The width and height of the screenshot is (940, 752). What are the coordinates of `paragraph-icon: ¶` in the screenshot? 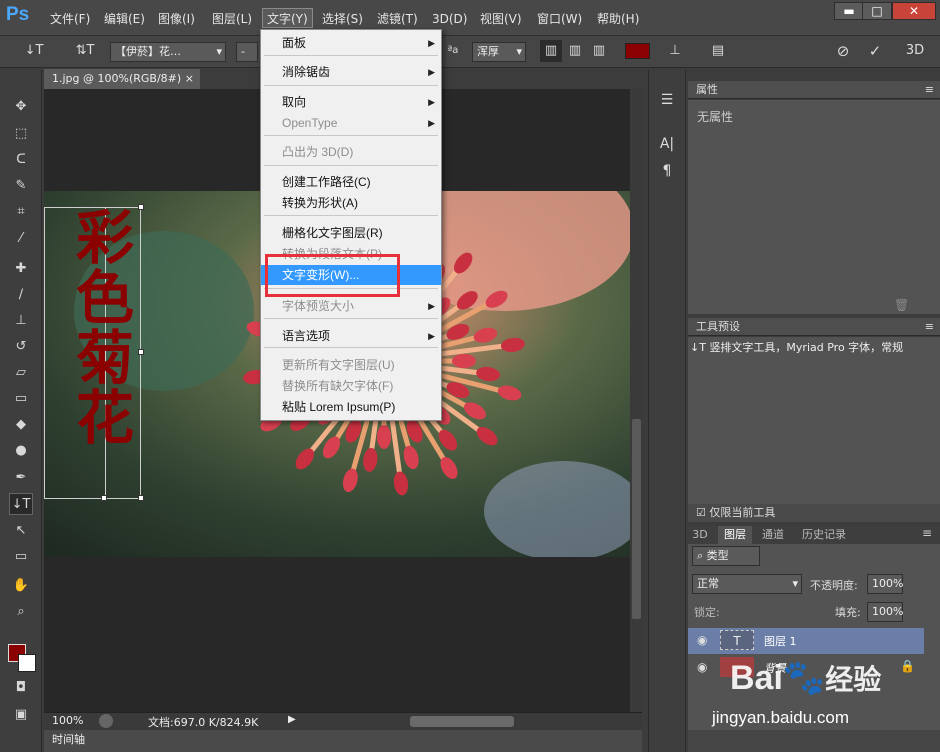 It's located at (667, 174).